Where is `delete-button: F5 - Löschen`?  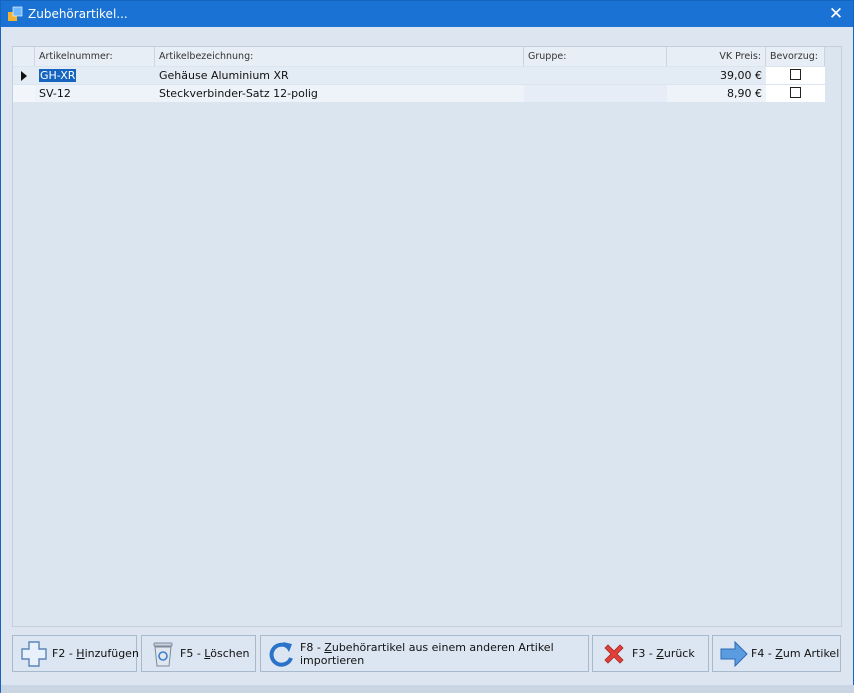
delete-button: F5 - Löschen is located at coordinates (198, 653).